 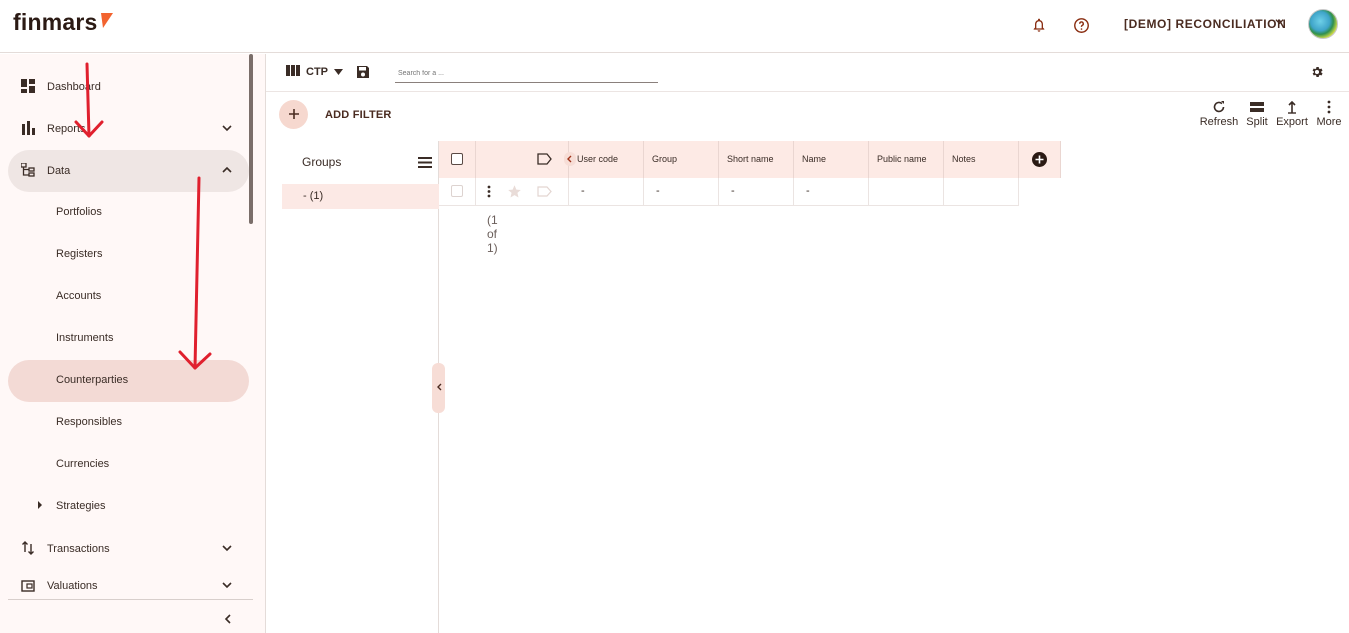 I want to click on table-row: - - - -, so click(x=729, y=192).